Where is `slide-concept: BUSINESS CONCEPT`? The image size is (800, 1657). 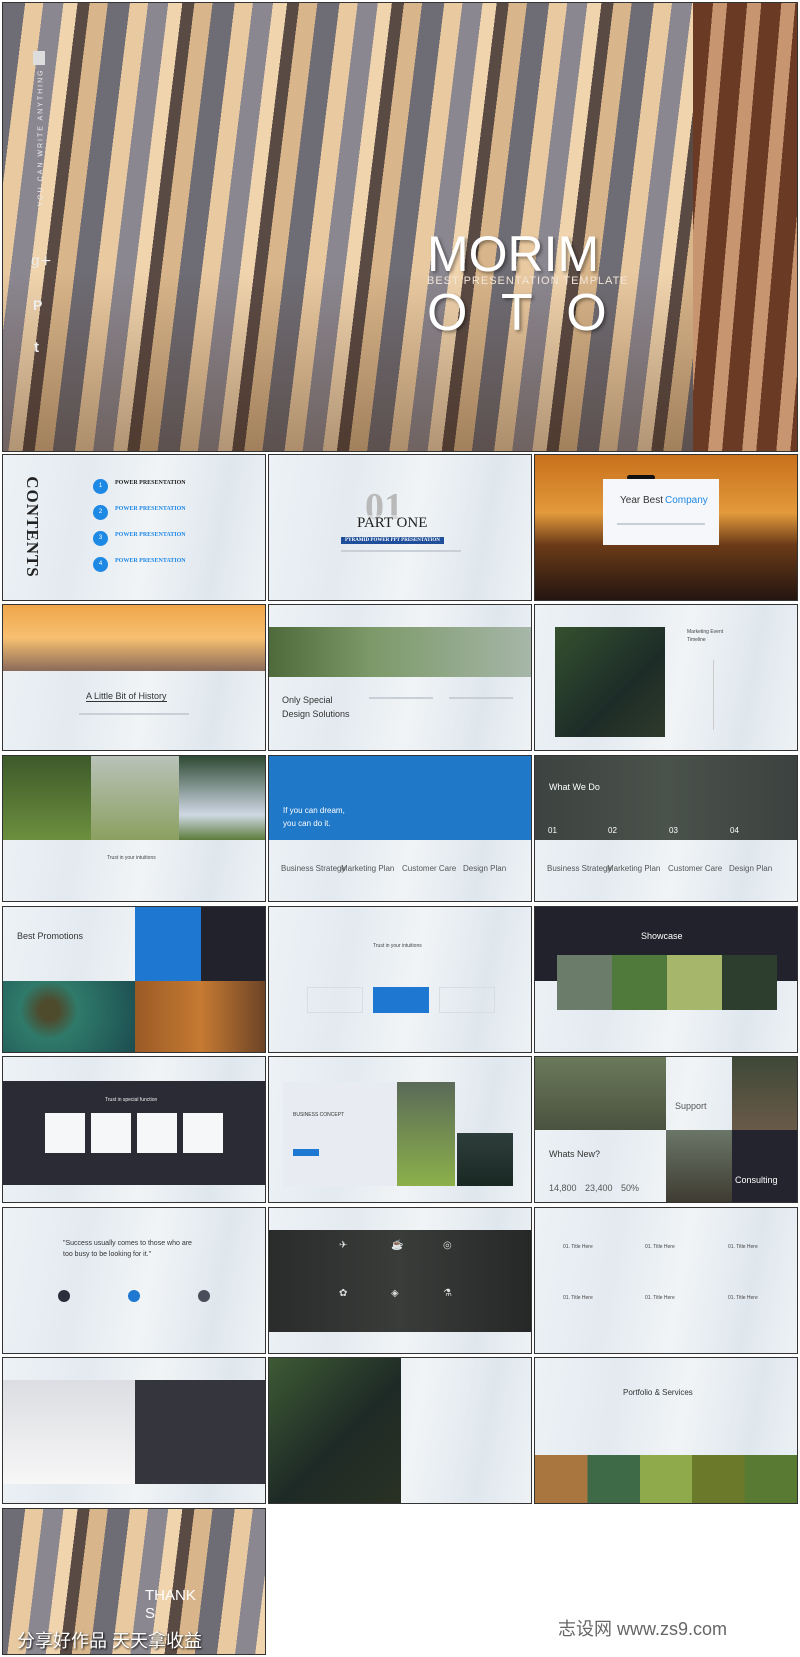 slide-concept: BUSINESS CONCEPT is located at coordinates (400, 1129).